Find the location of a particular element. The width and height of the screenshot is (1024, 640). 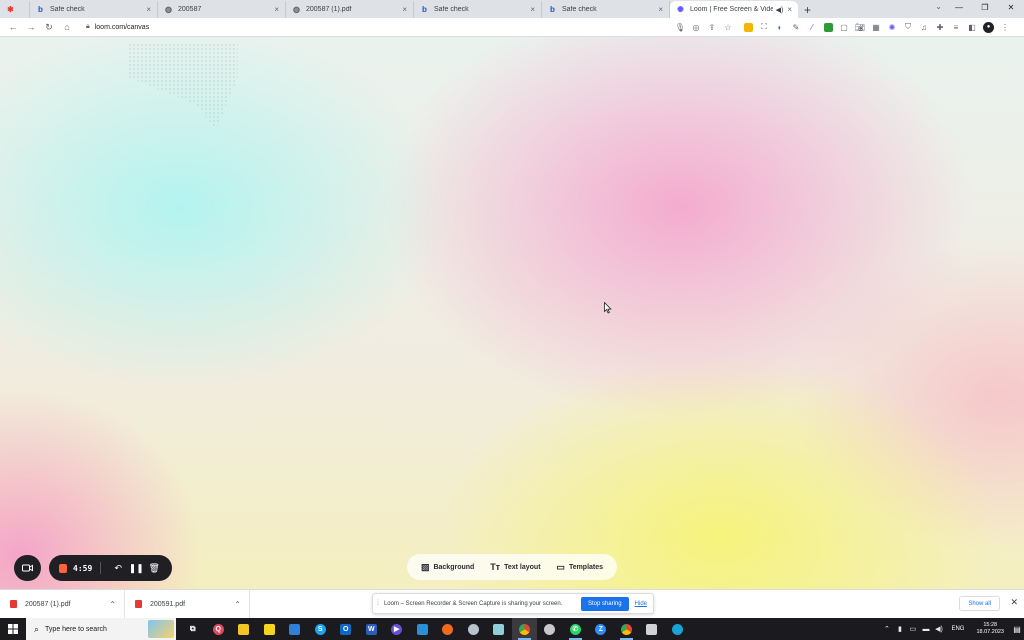

battery-icon: ▬ is located at coordinates (925, 629).